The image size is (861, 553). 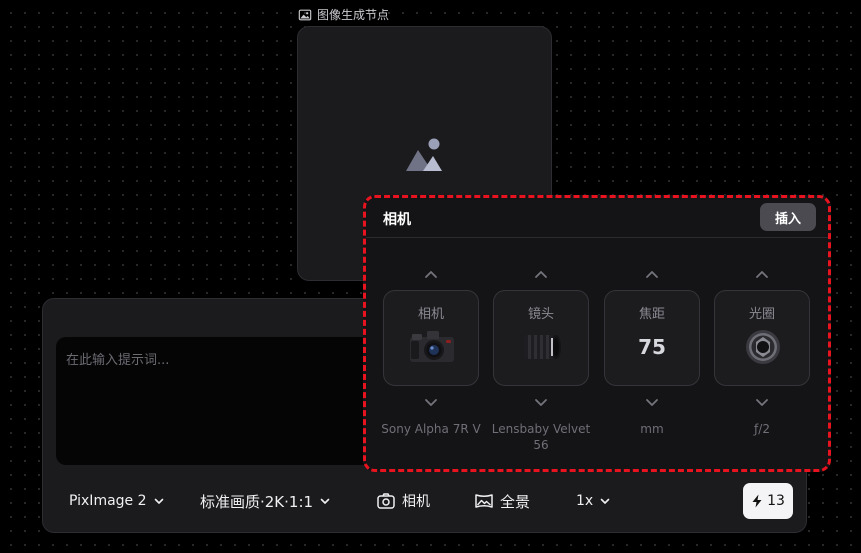 What do you see at coordinates (541, 437) in the screenshot?
I see `lens-value: Lensbaby Velvet 56` at bounding box center [541, 437].